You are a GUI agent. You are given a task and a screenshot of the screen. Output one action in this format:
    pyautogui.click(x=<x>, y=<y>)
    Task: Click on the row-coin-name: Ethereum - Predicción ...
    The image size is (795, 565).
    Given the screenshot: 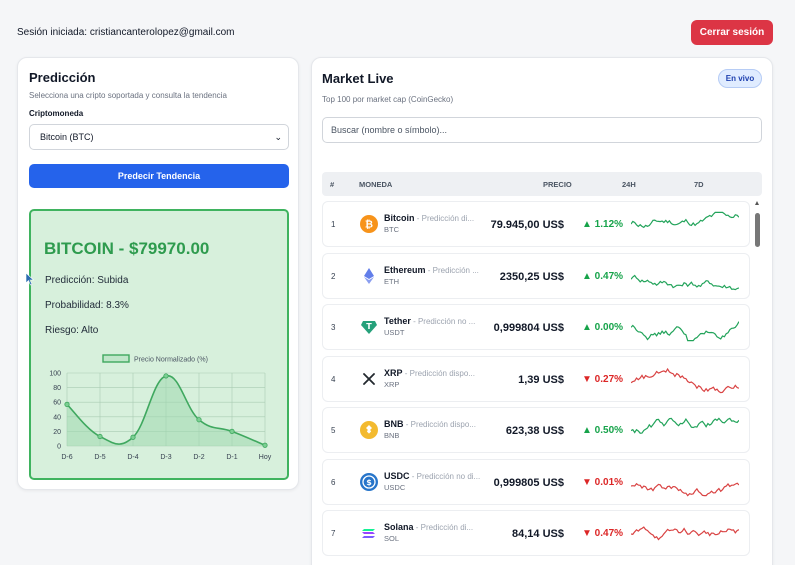 What is the action you would take?
    pyautogui.click(x=431, y=270)
    